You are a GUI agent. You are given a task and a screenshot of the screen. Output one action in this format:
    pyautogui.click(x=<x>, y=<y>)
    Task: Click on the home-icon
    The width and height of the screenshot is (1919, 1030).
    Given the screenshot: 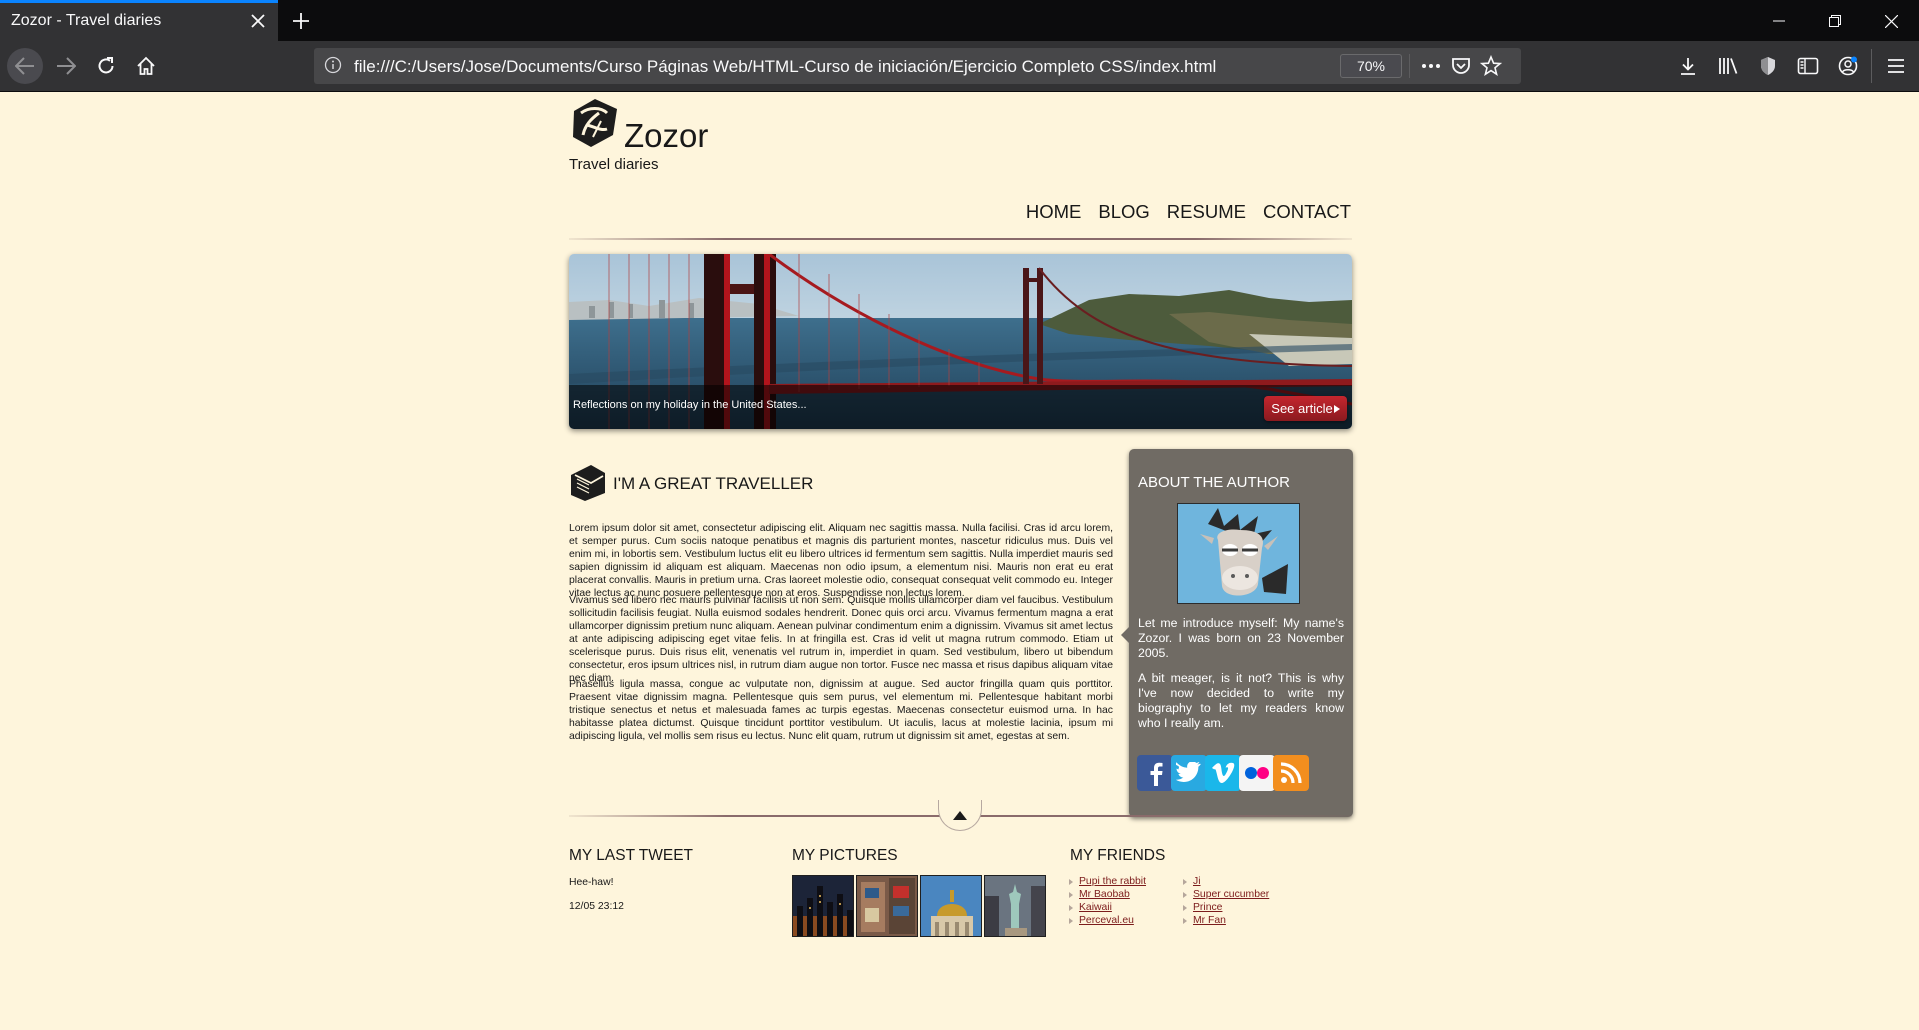 What is the action you would take?
    pyautogui.click(x=146, y=66)
    